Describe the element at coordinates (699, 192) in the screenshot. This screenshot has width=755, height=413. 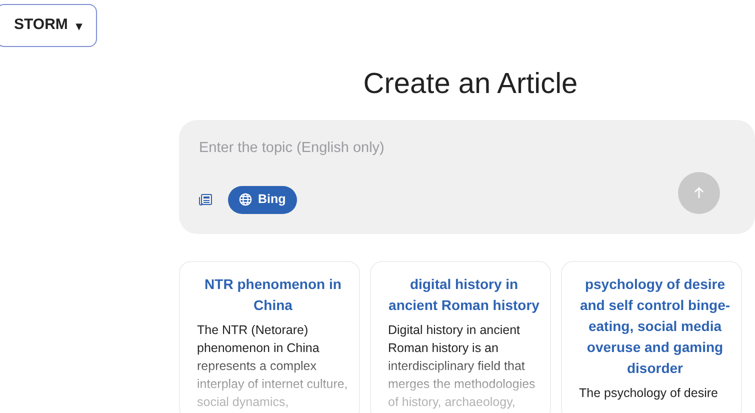
I see `up-arrow-icon` at that location.